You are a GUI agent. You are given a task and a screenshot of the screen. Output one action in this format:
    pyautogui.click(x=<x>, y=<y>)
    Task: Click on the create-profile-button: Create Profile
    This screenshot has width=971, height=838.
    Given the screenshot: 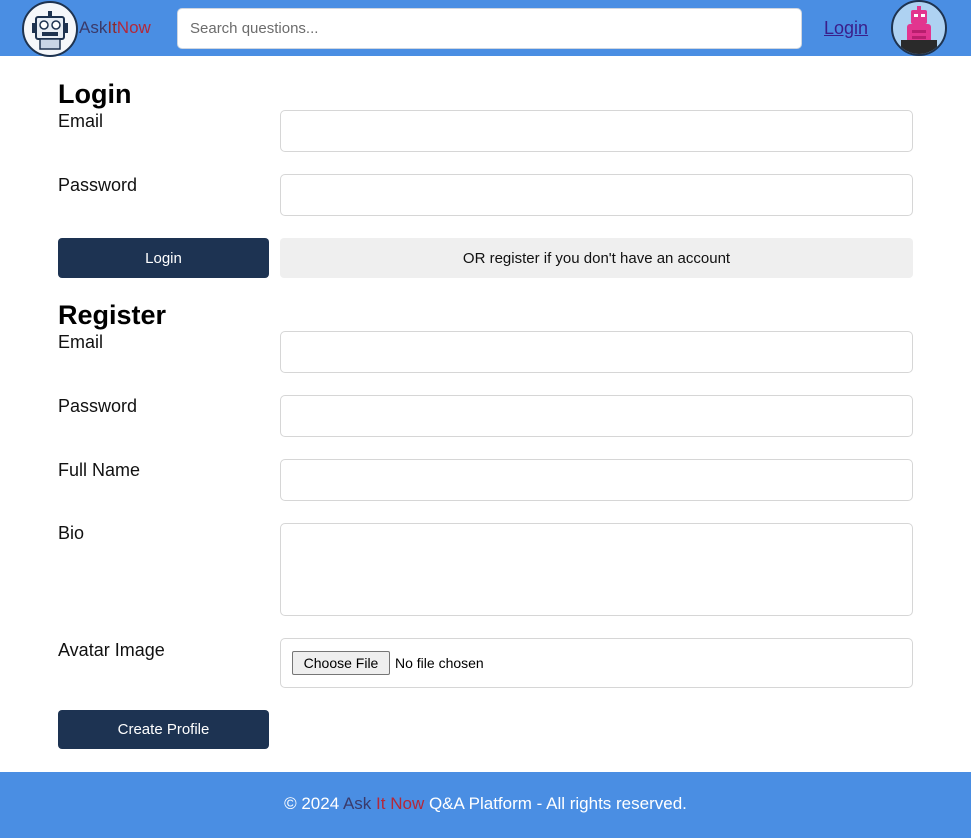 What is the action you would take?
    pyautogui.click(x=163, y=729)
    